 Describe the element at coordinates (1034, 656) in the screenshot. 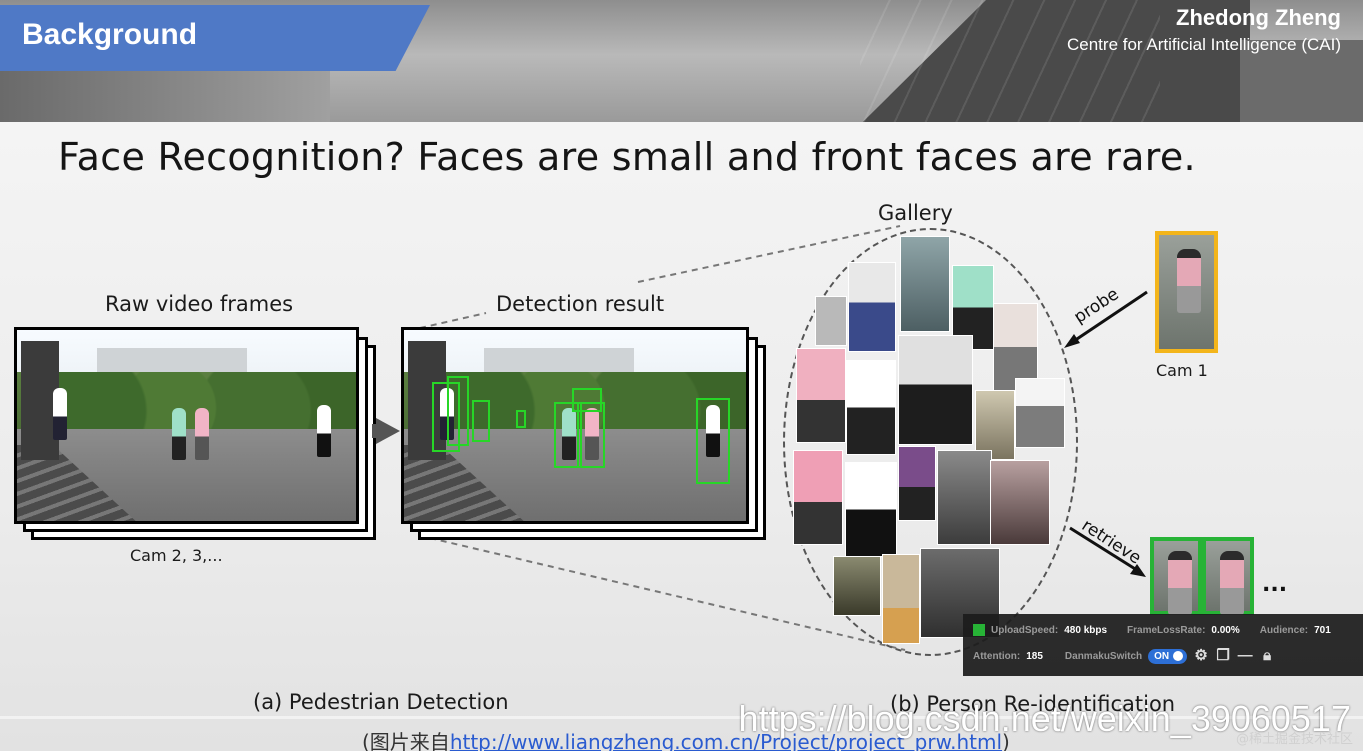

I see `attention-value: 185` at that location.